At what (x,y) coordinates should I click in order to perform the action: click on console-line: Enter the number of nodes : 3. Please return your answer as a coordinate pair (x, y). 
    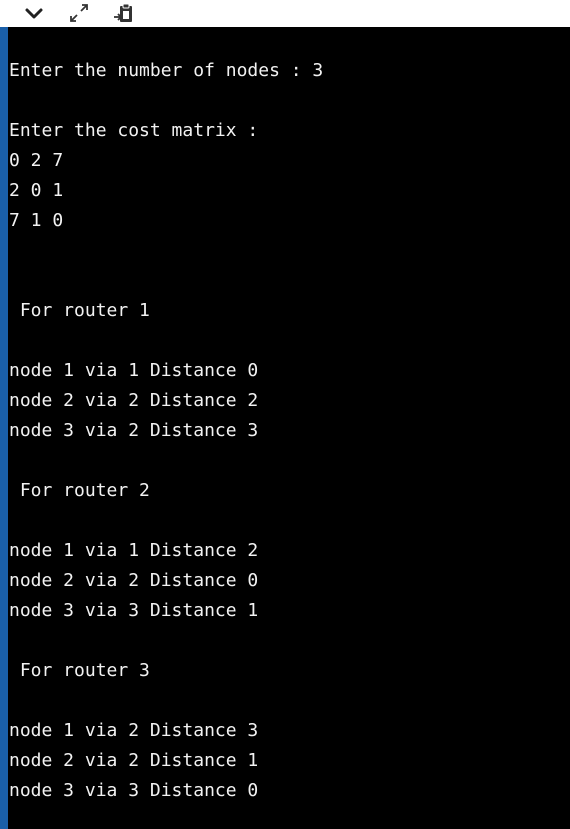
    Looking at the image, I should click on (166, 70).